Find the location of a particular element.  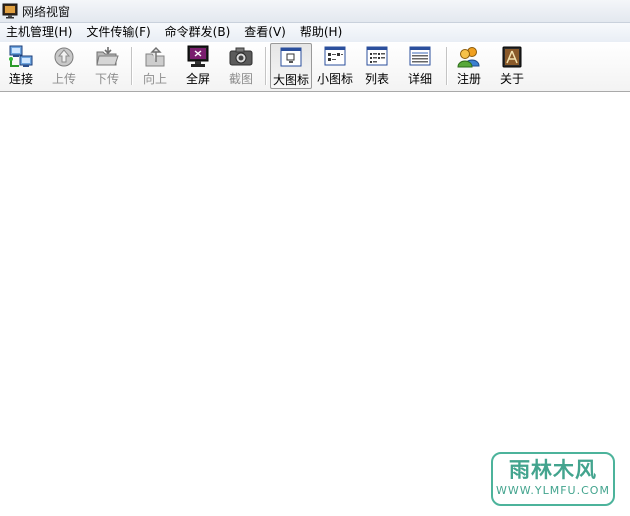

up-button: 向上 is located at coordinates (155, 66).